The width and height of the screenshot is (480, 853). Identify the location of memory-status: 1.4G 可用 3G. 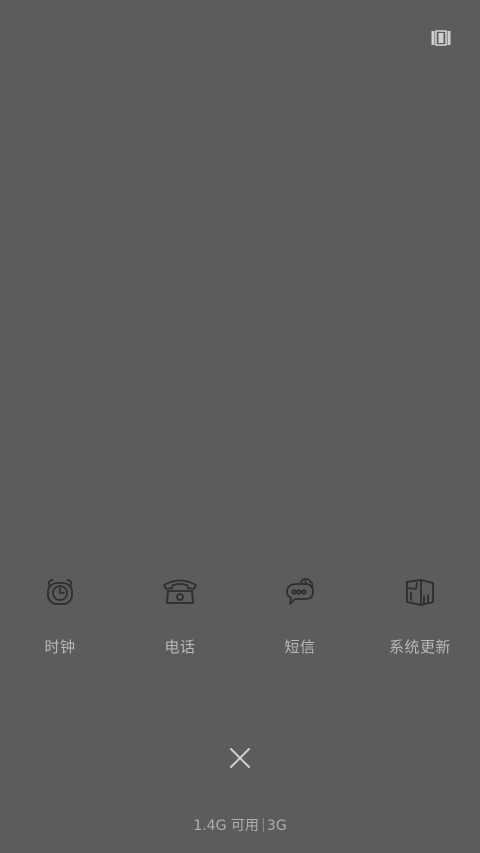
(240, 825).